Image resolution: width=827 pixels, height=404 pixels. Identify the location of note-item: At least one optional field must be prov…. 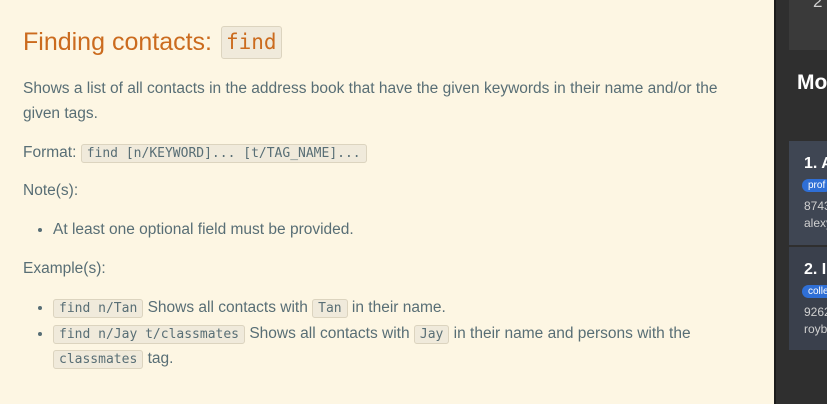
(203, 230).